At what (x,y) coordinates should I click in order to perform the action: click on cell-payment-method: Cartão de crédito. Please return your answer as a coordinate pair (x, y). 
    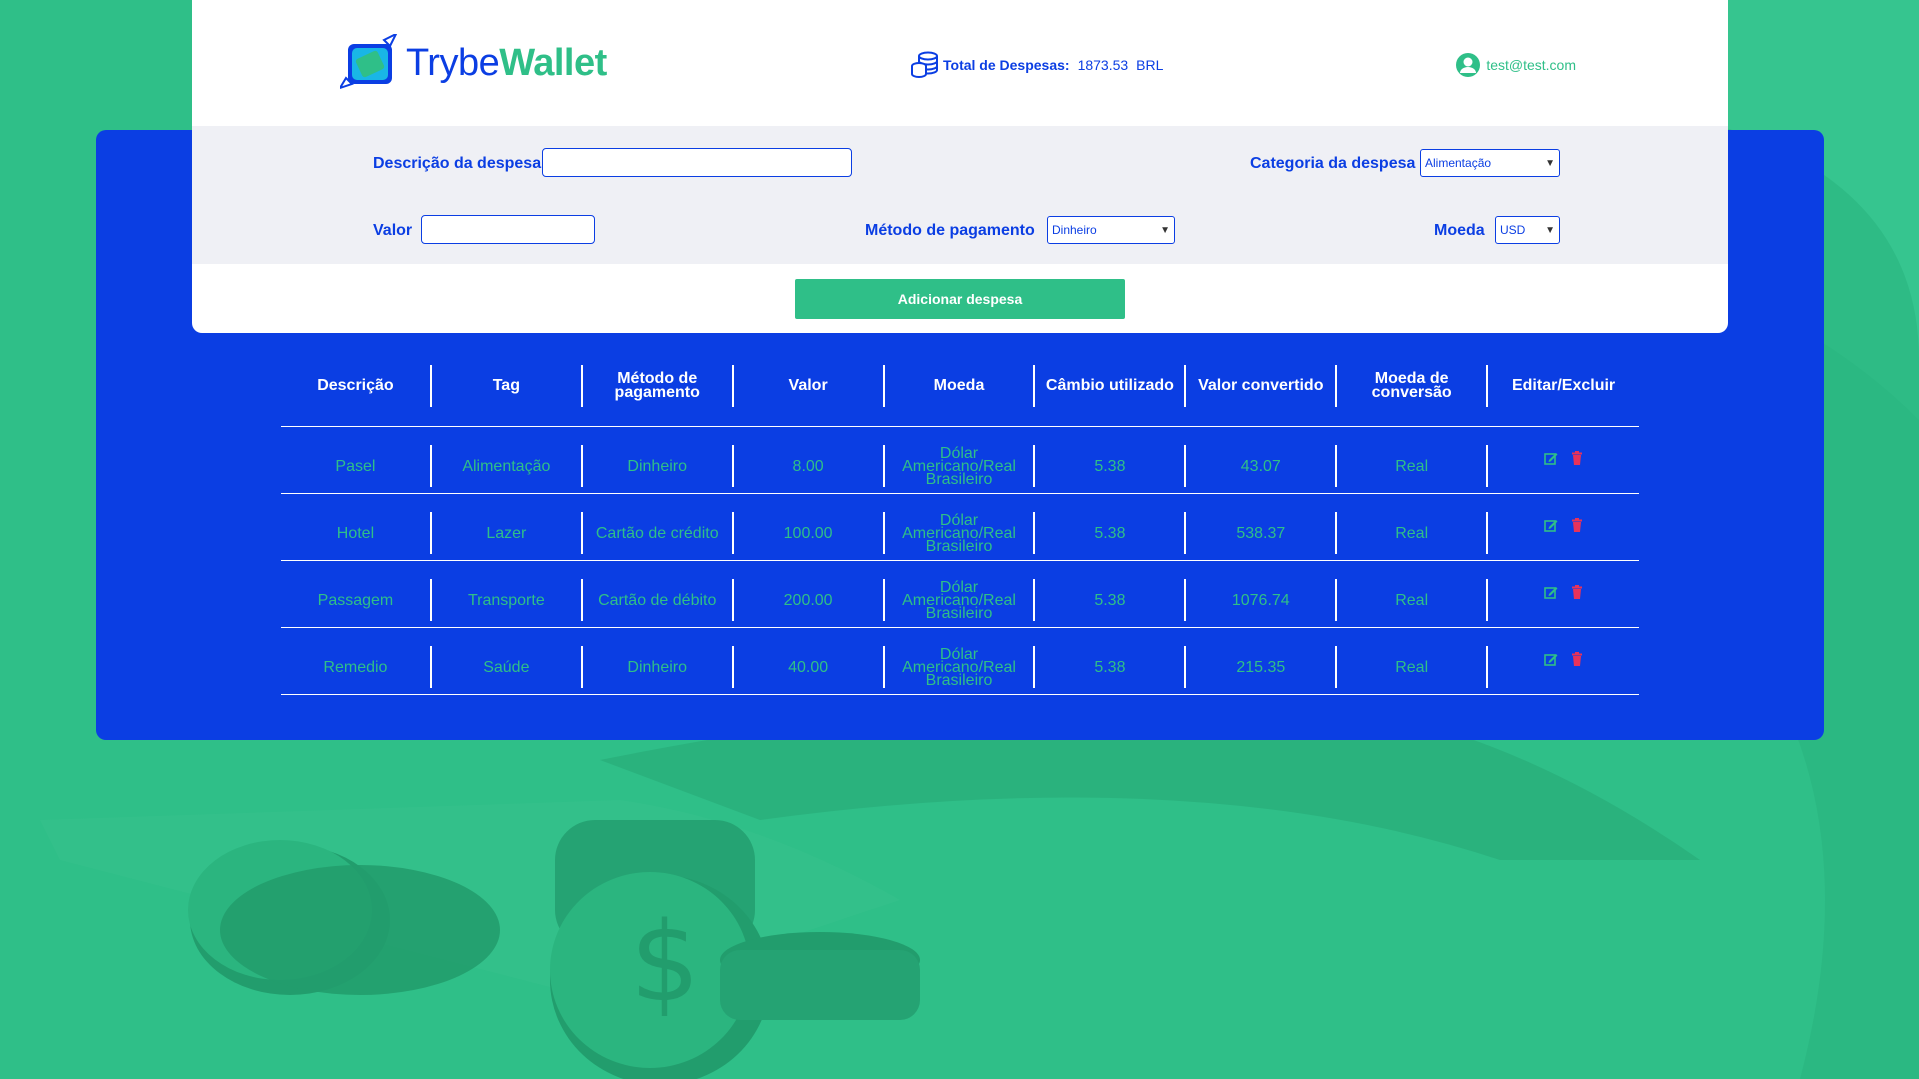
    Looking at the image, I should click on (658, 533).